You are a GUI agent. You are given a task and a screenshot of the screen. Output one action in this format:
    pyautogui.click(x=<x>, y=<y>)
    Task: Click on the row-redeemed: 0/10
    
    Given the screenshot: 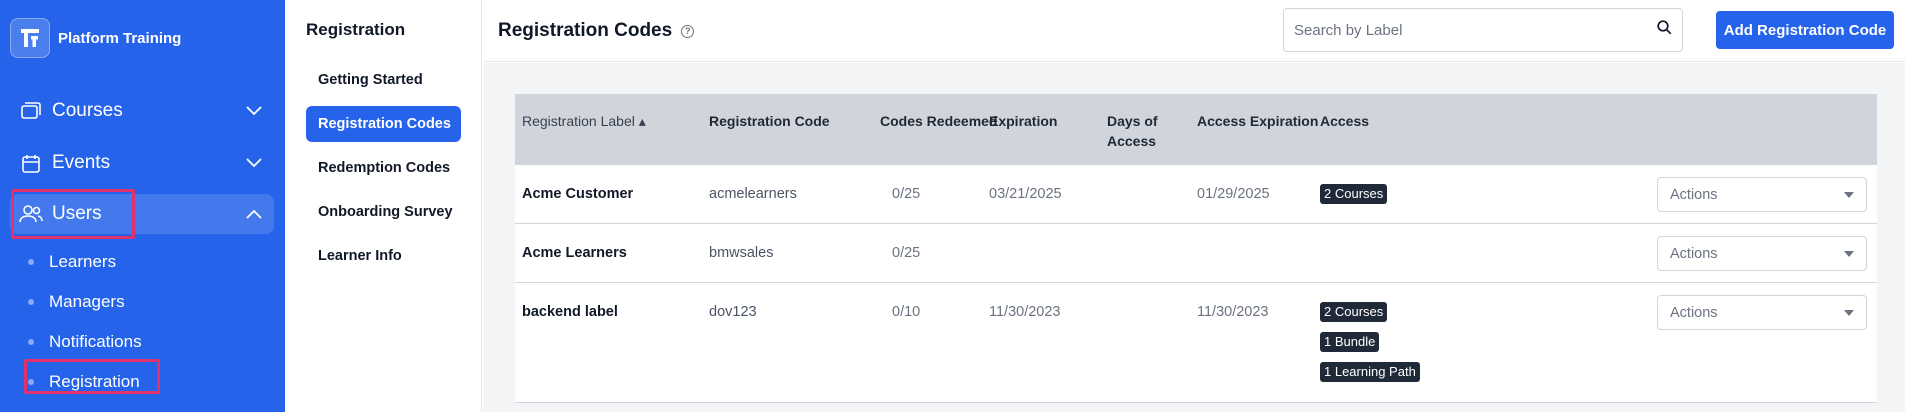 What is the action you would take?
    pyautogui.click(x=906, y=312)
    